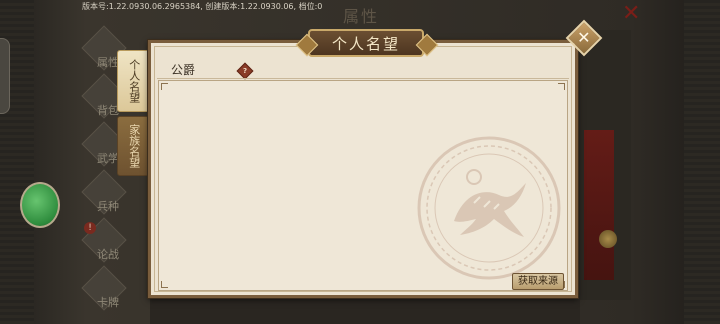 This screenshot has width=720, height=324. I want to click on close-icon: ✕, so click(584, 37).